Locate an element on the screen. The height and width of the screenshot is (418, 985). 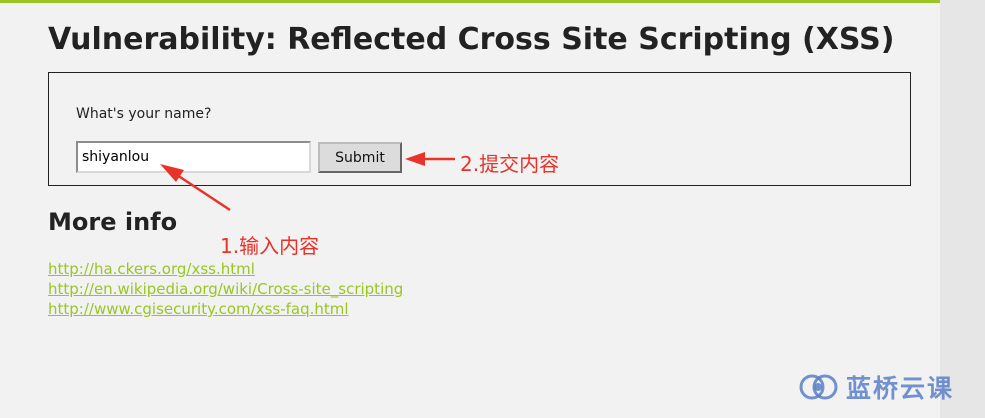
annotation-step-1: 1.输入内容 is located at coordinates (270, 246).